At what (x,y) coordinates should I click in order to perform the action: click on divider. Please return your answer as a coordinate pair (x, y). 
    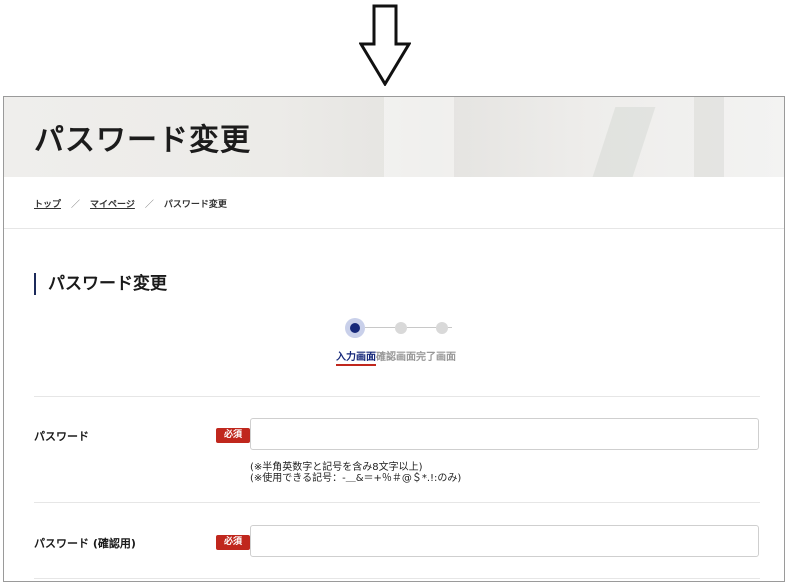
    Looking at the image, I should click on (394, 228).